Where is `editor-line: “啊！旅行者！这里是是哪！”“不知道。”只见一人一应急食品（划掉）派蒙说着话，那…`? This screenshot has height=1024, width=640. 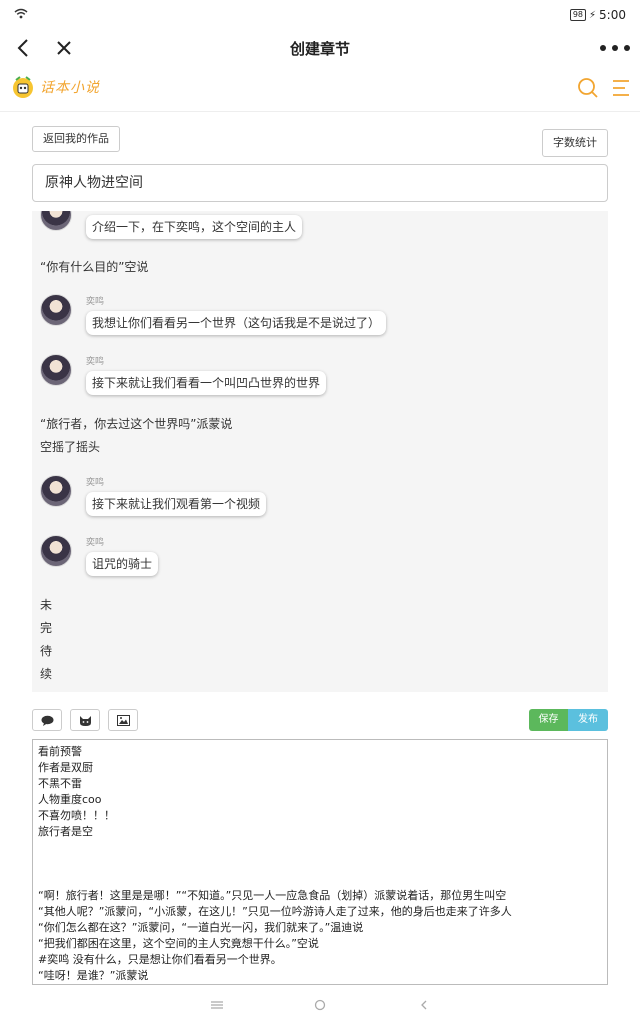
editor-line: “啊！旅行者！这里是是哪！”“不知道。”只见一人一应急食品（划掉）派蒙说着话，那… is located at coordinates (272, 895).